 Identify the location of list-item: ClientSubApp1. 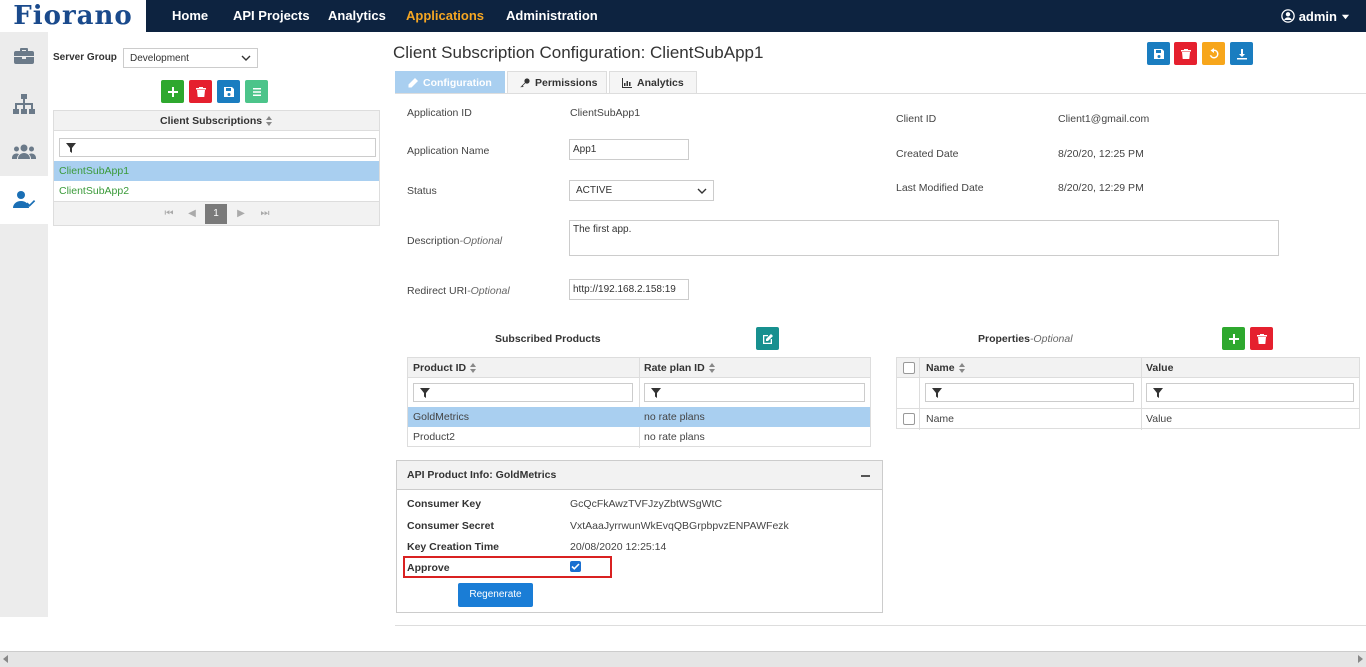
(216, 171).